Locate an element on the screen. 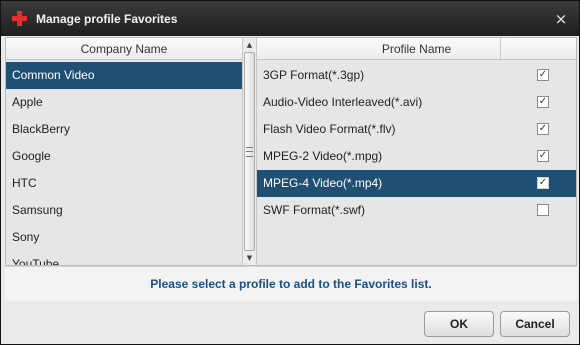 The height and width of the screenshot is (345, 580). scroll-down-arrow-icon: ▼ is located at coordinates (249, 258).